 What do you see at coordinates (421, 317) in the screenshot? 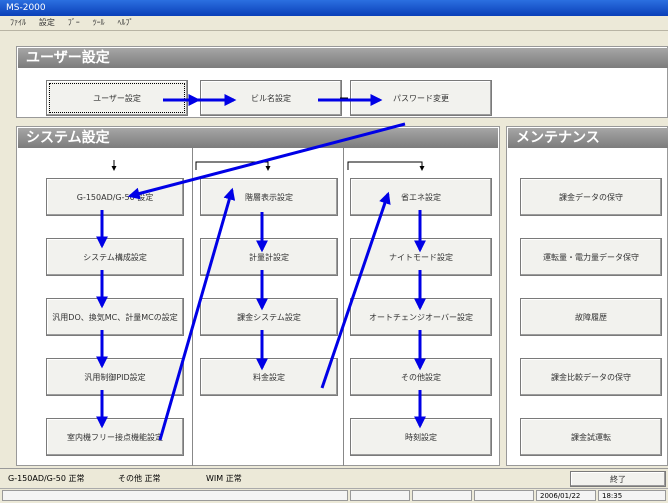
I see `auto-changeover-button: オートチェンジオーバー設定` at bounding box center [421, 317].